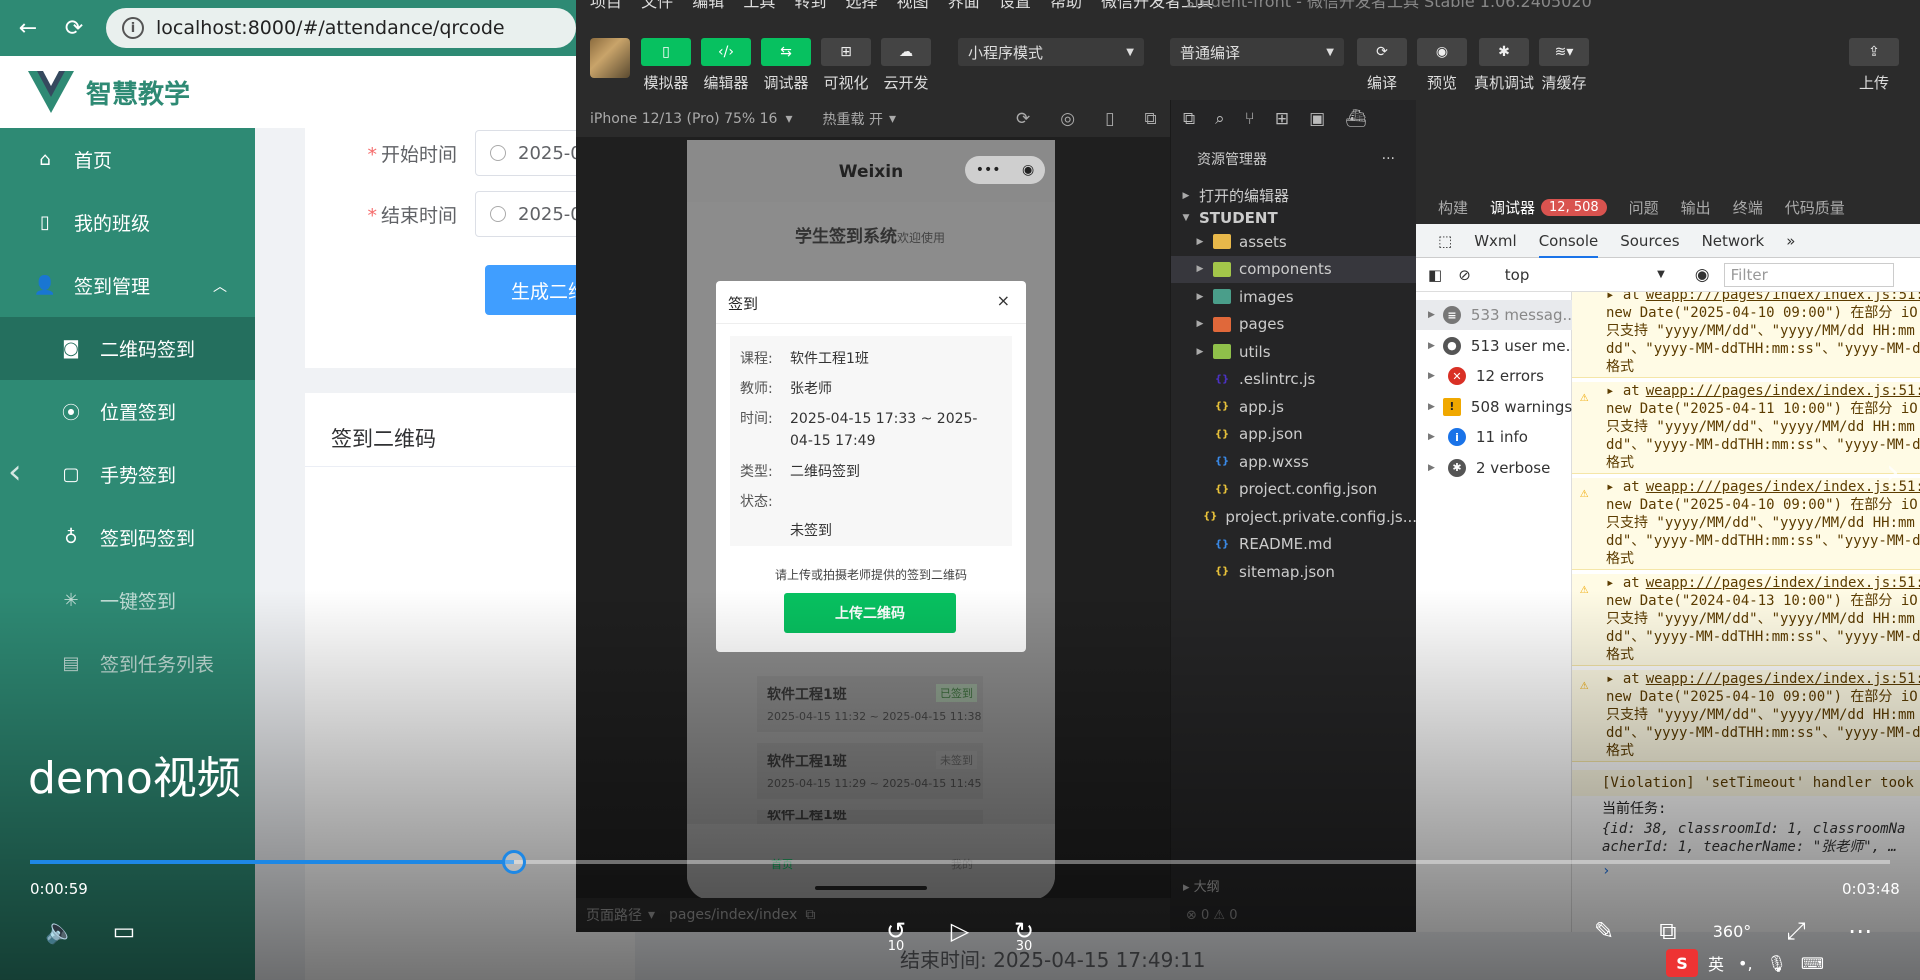 The image size is (1920, 980). Describe the element at coordinates (1294, 571) in the screenshot. I see `tree-file: {} sitemap.json` at that location.